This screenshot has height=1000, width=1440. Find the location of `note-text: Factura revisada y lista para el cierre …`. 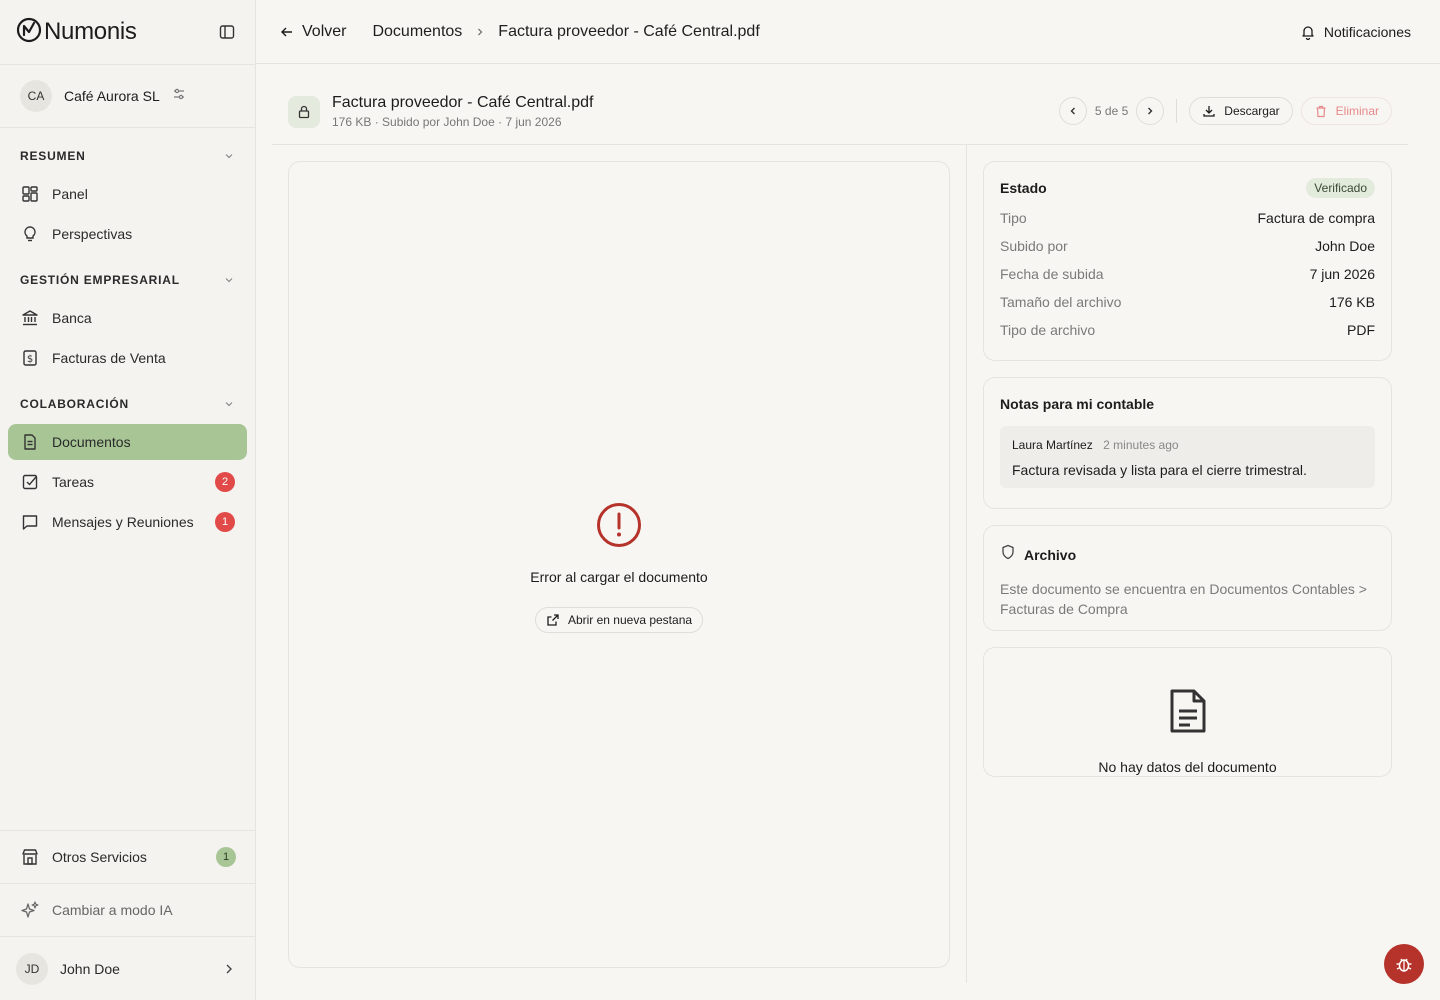

note-text: Factura revisada y lista para el cierre … is located at coordinates (1159, 470).